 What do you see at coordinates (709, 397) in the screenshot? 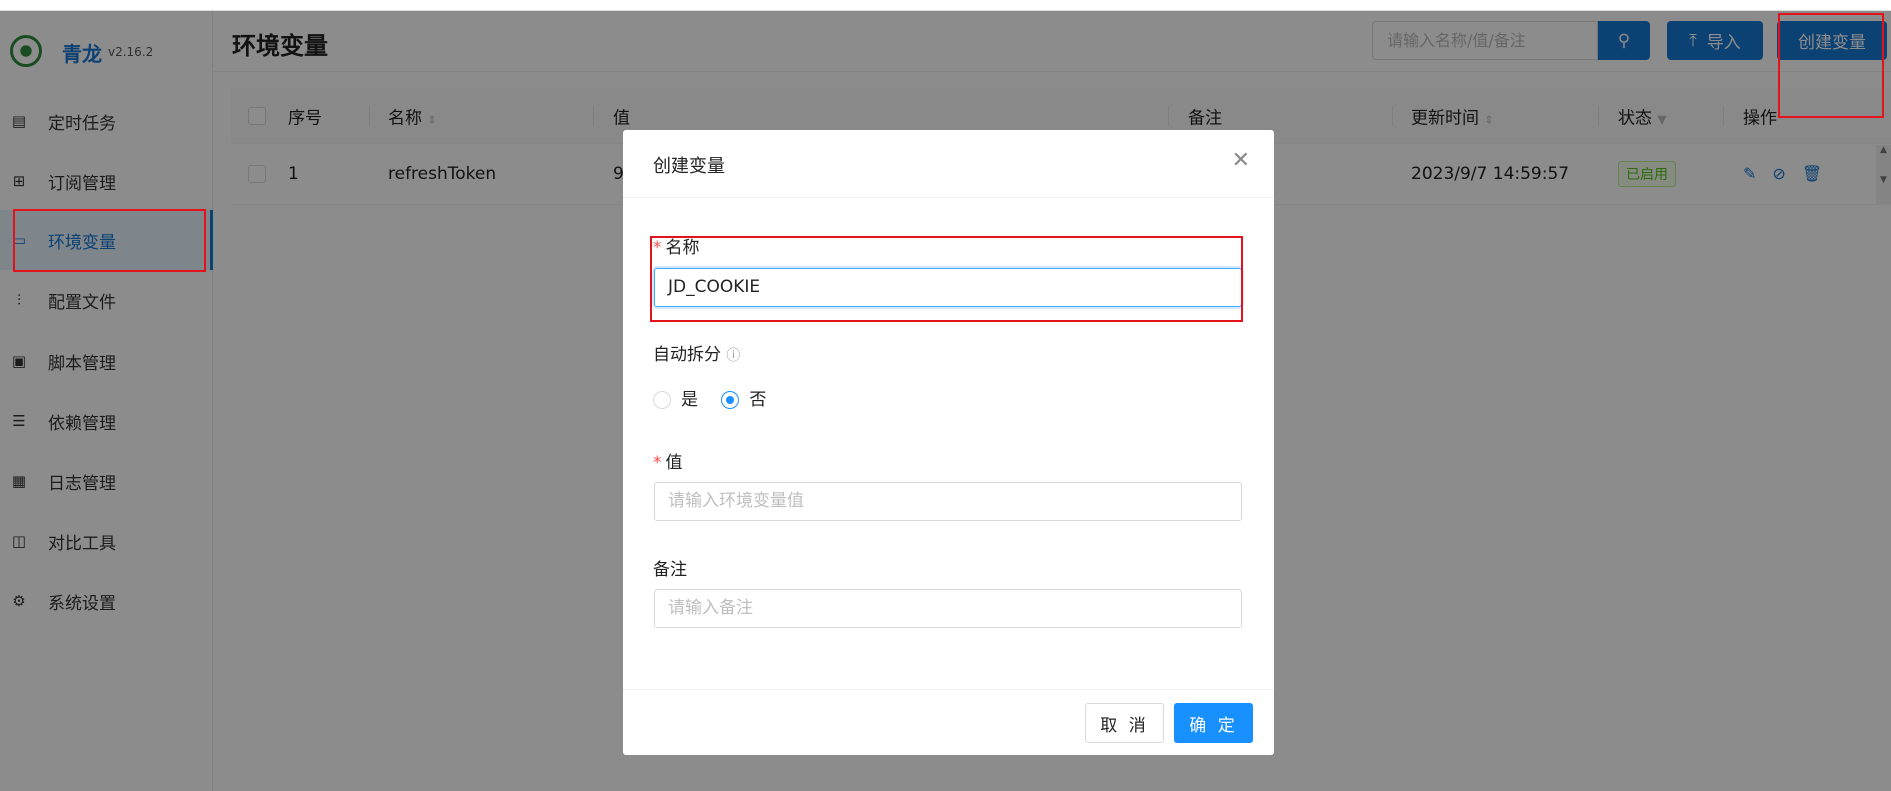
I see `auto-split-radio-group: 是 否` at bounding box center [709, 397].